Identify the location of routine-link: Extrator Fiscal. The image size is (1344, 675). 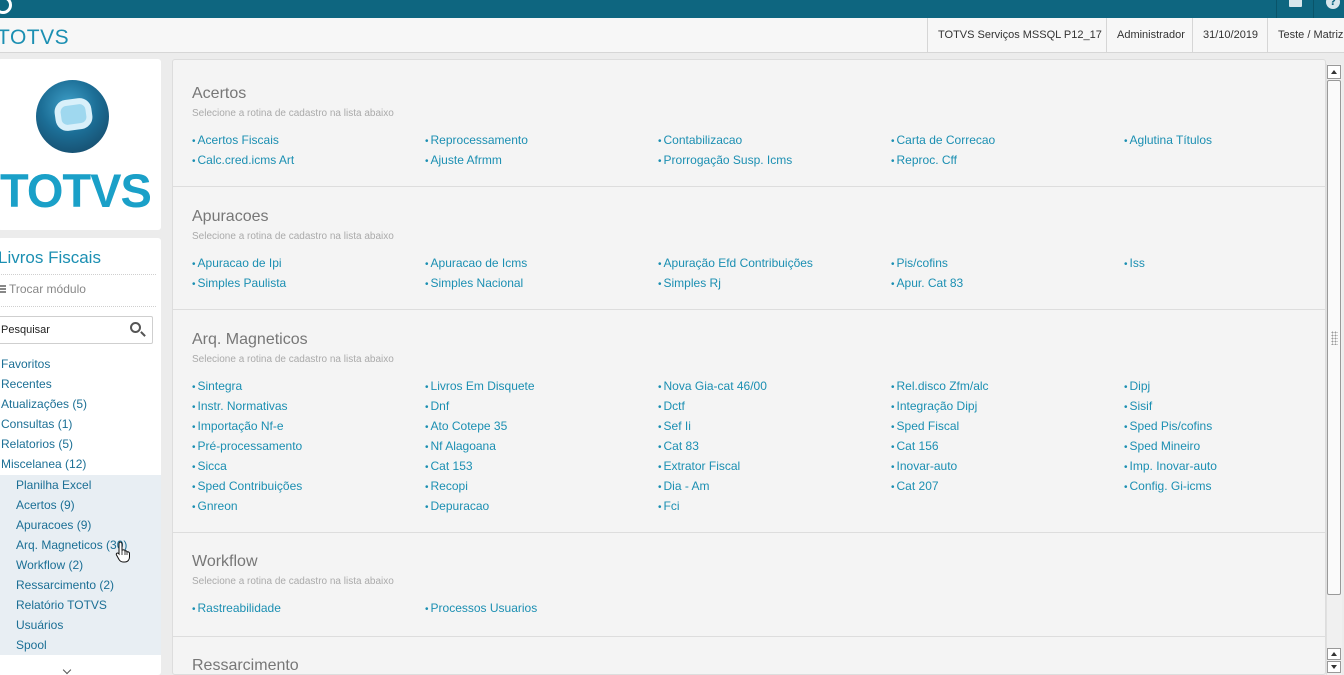
(699, 466).